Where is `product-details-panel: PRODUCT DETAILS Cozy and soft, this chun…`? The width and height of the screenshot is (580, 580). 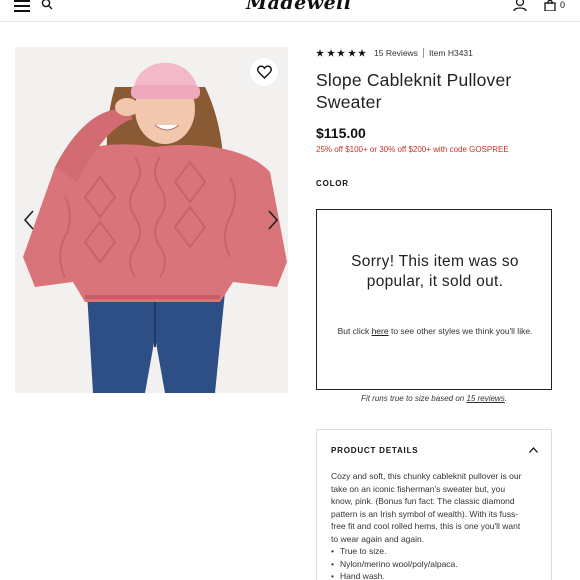
product-details-panel: PRODUCT DETAILS Cozy and soft, this chun… is located at coordinates (434, 504).